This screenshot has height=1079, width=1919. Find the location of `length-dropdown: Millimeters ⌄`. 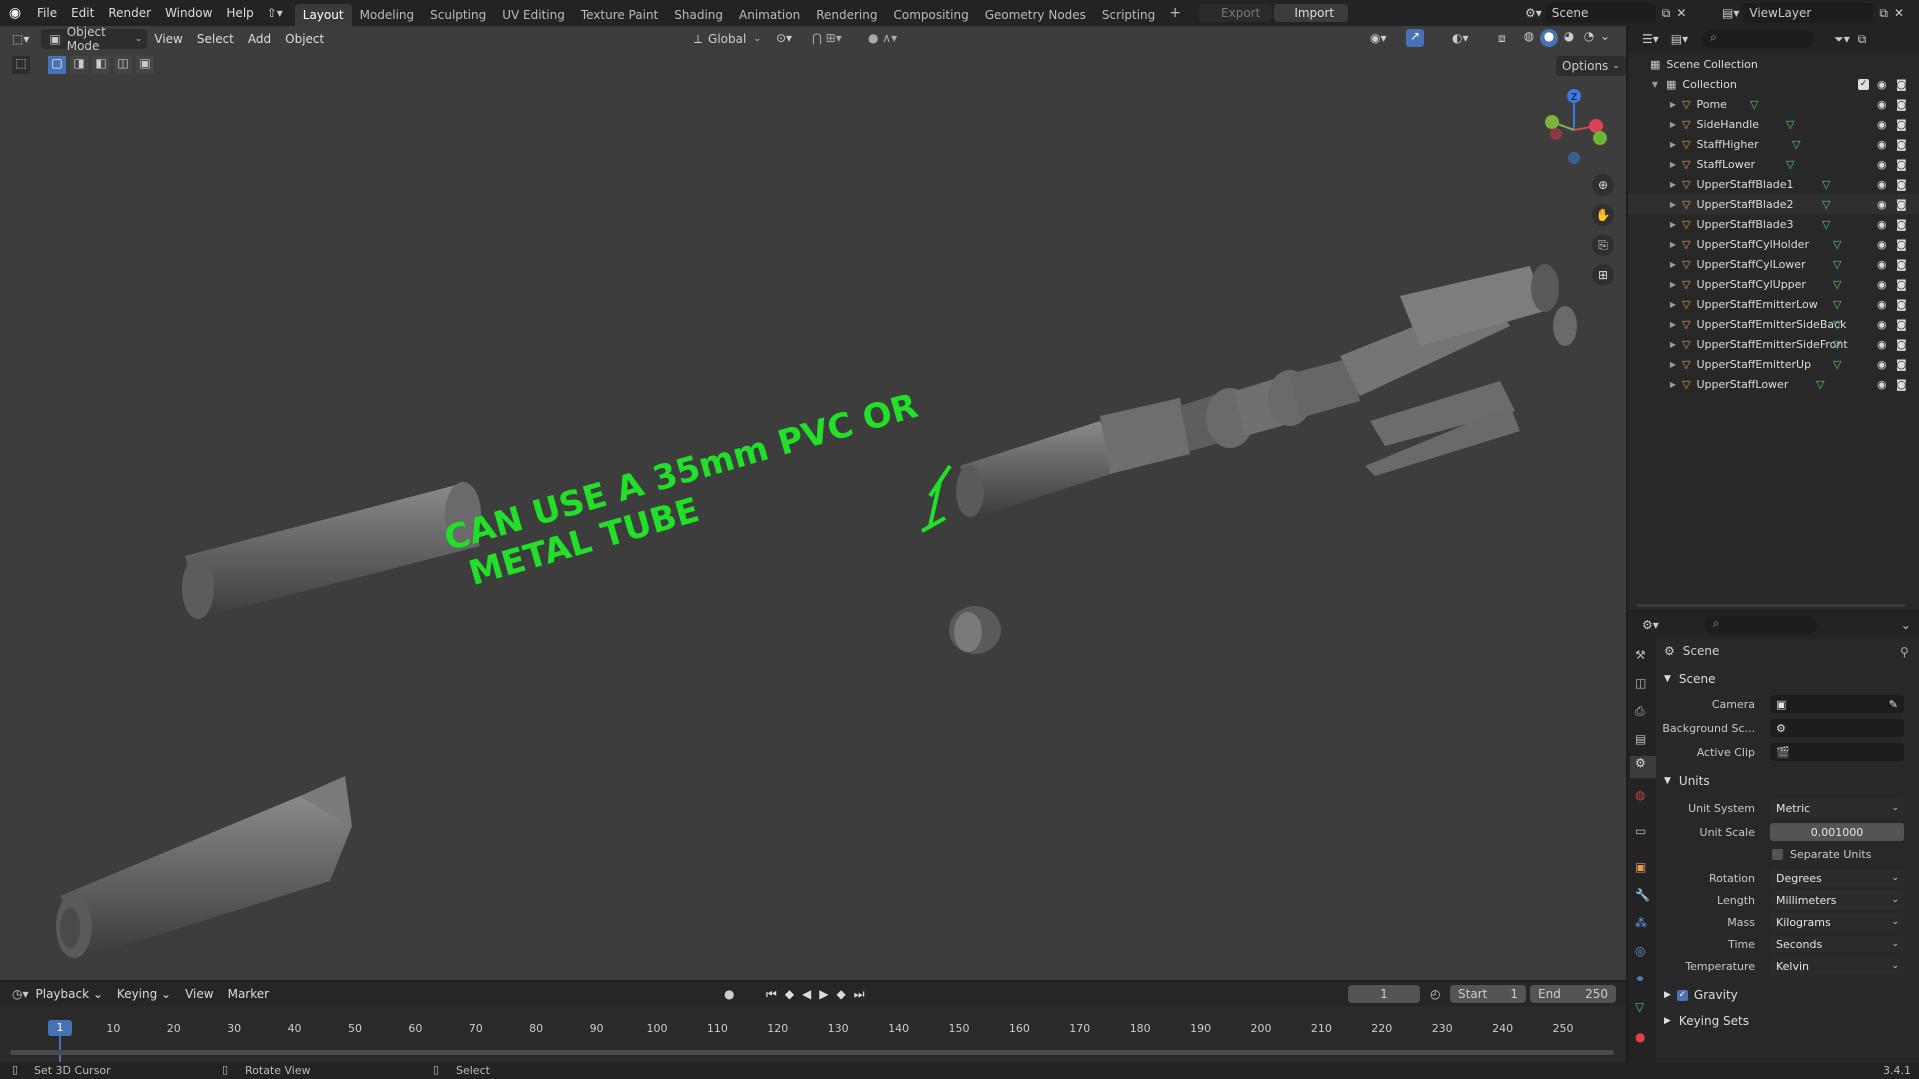

length-dropdown: Millimeters ⌄ is located at coordinates (1837, 900).